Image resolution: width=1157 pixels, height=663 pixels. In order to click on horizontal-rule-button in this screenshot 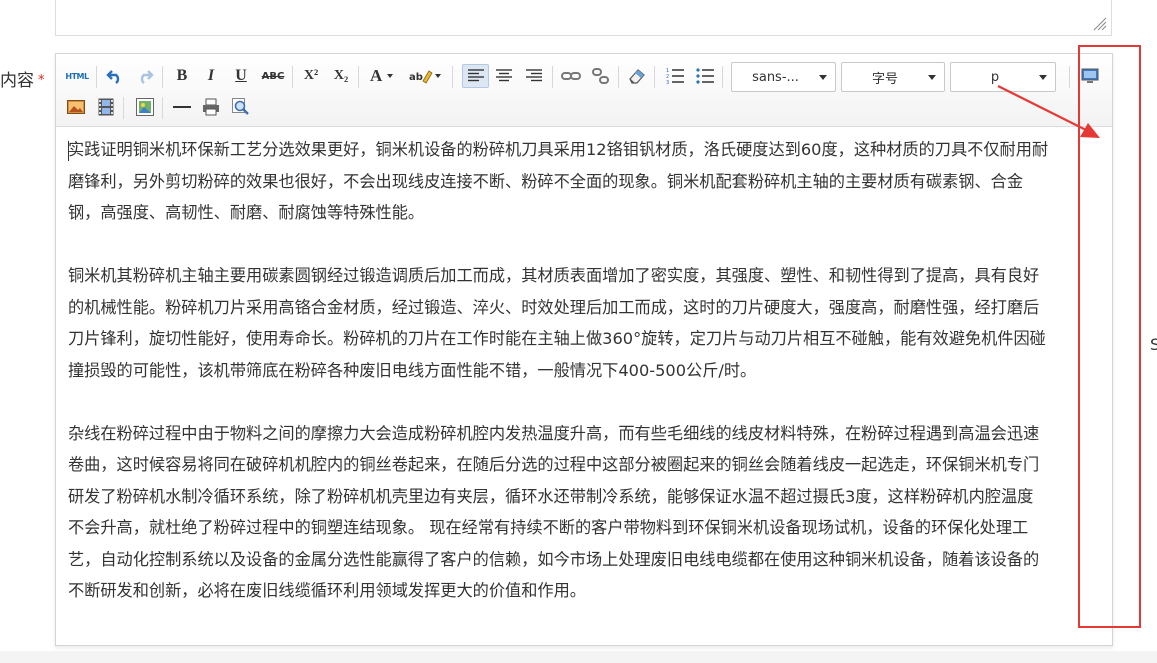, I will do `click(182, 107)`.